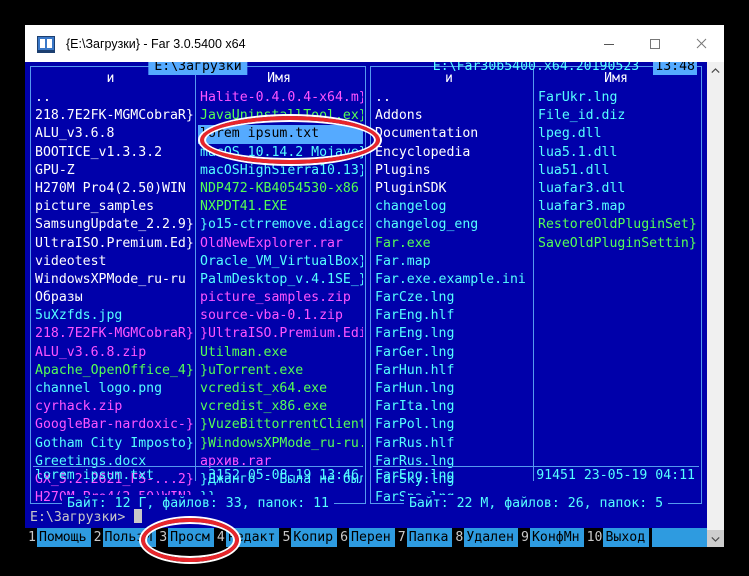 This screenshot has width=749, height=576. I want to click on left-panel-file-row: }o15-ctrremove.diagca}, so click(280, 225).